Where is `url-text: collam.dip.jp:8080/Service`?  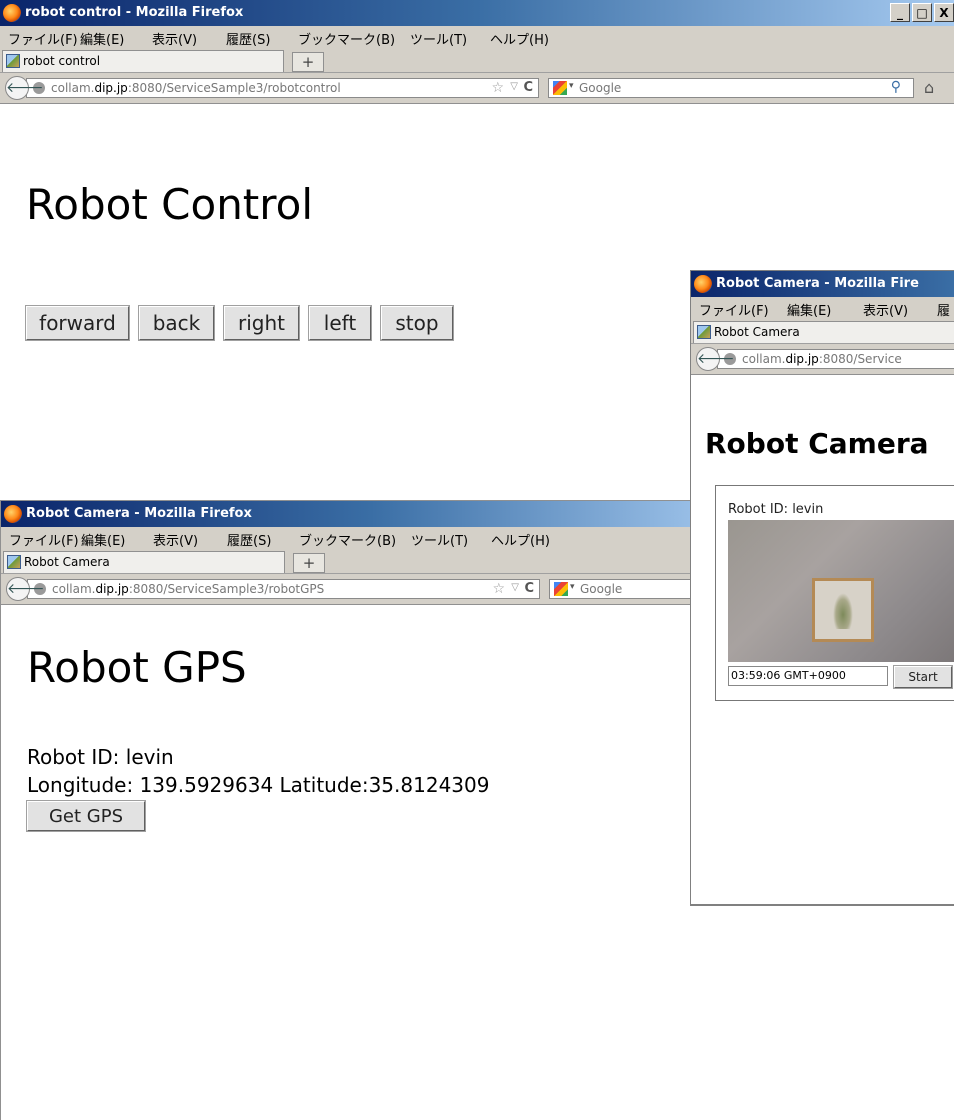 url-text: collam.dip.jp:8080/Service is located at coordinates (822, 359).